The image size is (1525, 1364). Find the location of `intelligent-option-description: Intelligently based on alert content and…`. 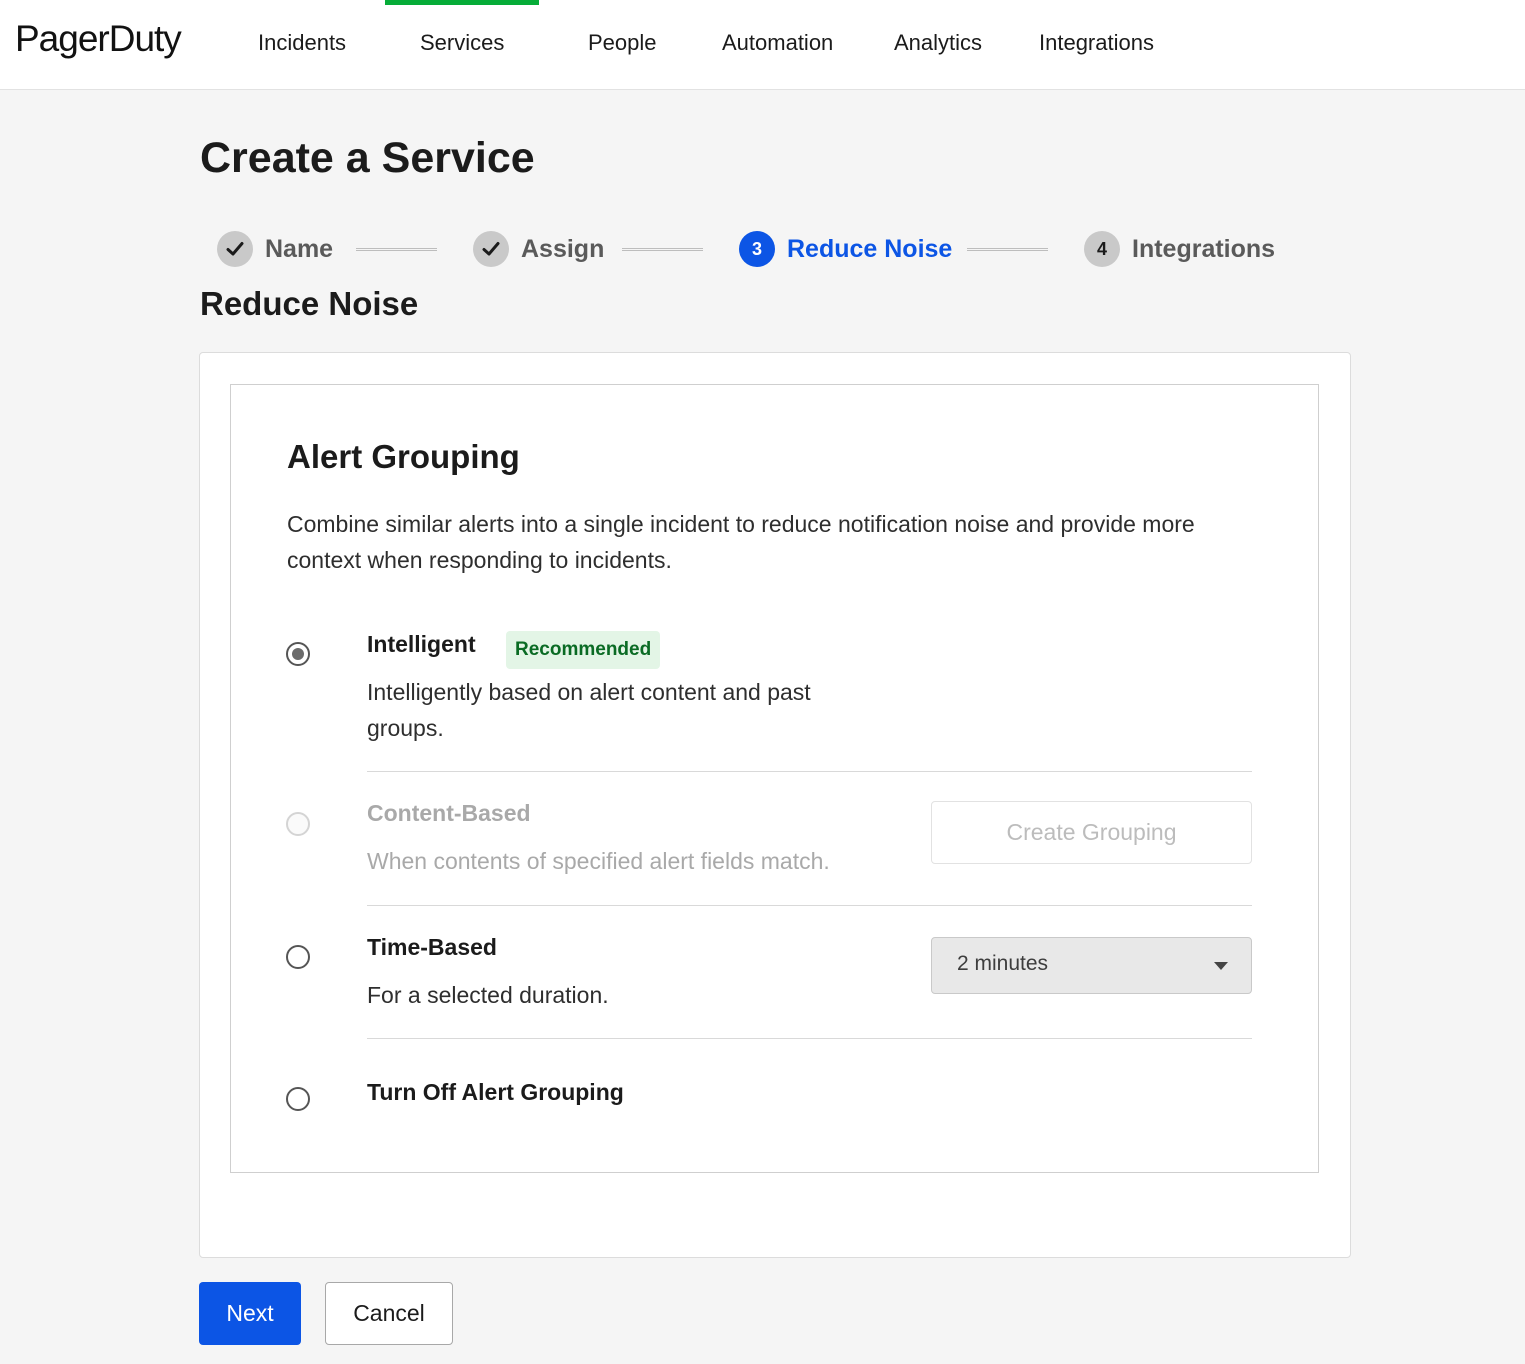

intelligent-option-description: Intelligently based on alert content and… is located at coordinates (589, 710).